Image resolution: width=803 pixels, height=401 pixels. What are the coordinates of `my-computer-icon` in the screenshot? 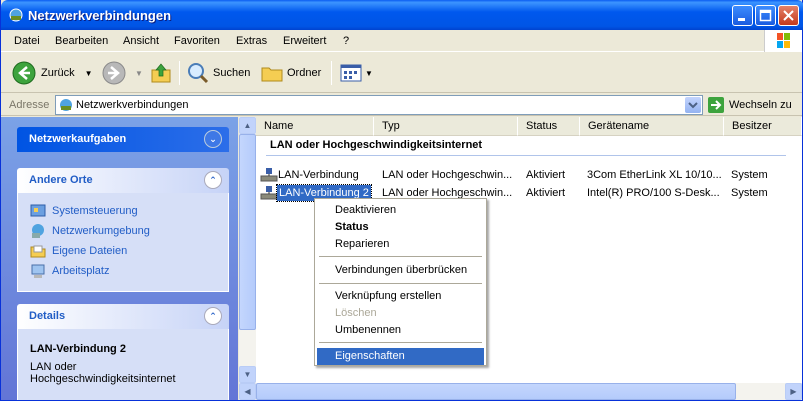 It's located at (38, 271).